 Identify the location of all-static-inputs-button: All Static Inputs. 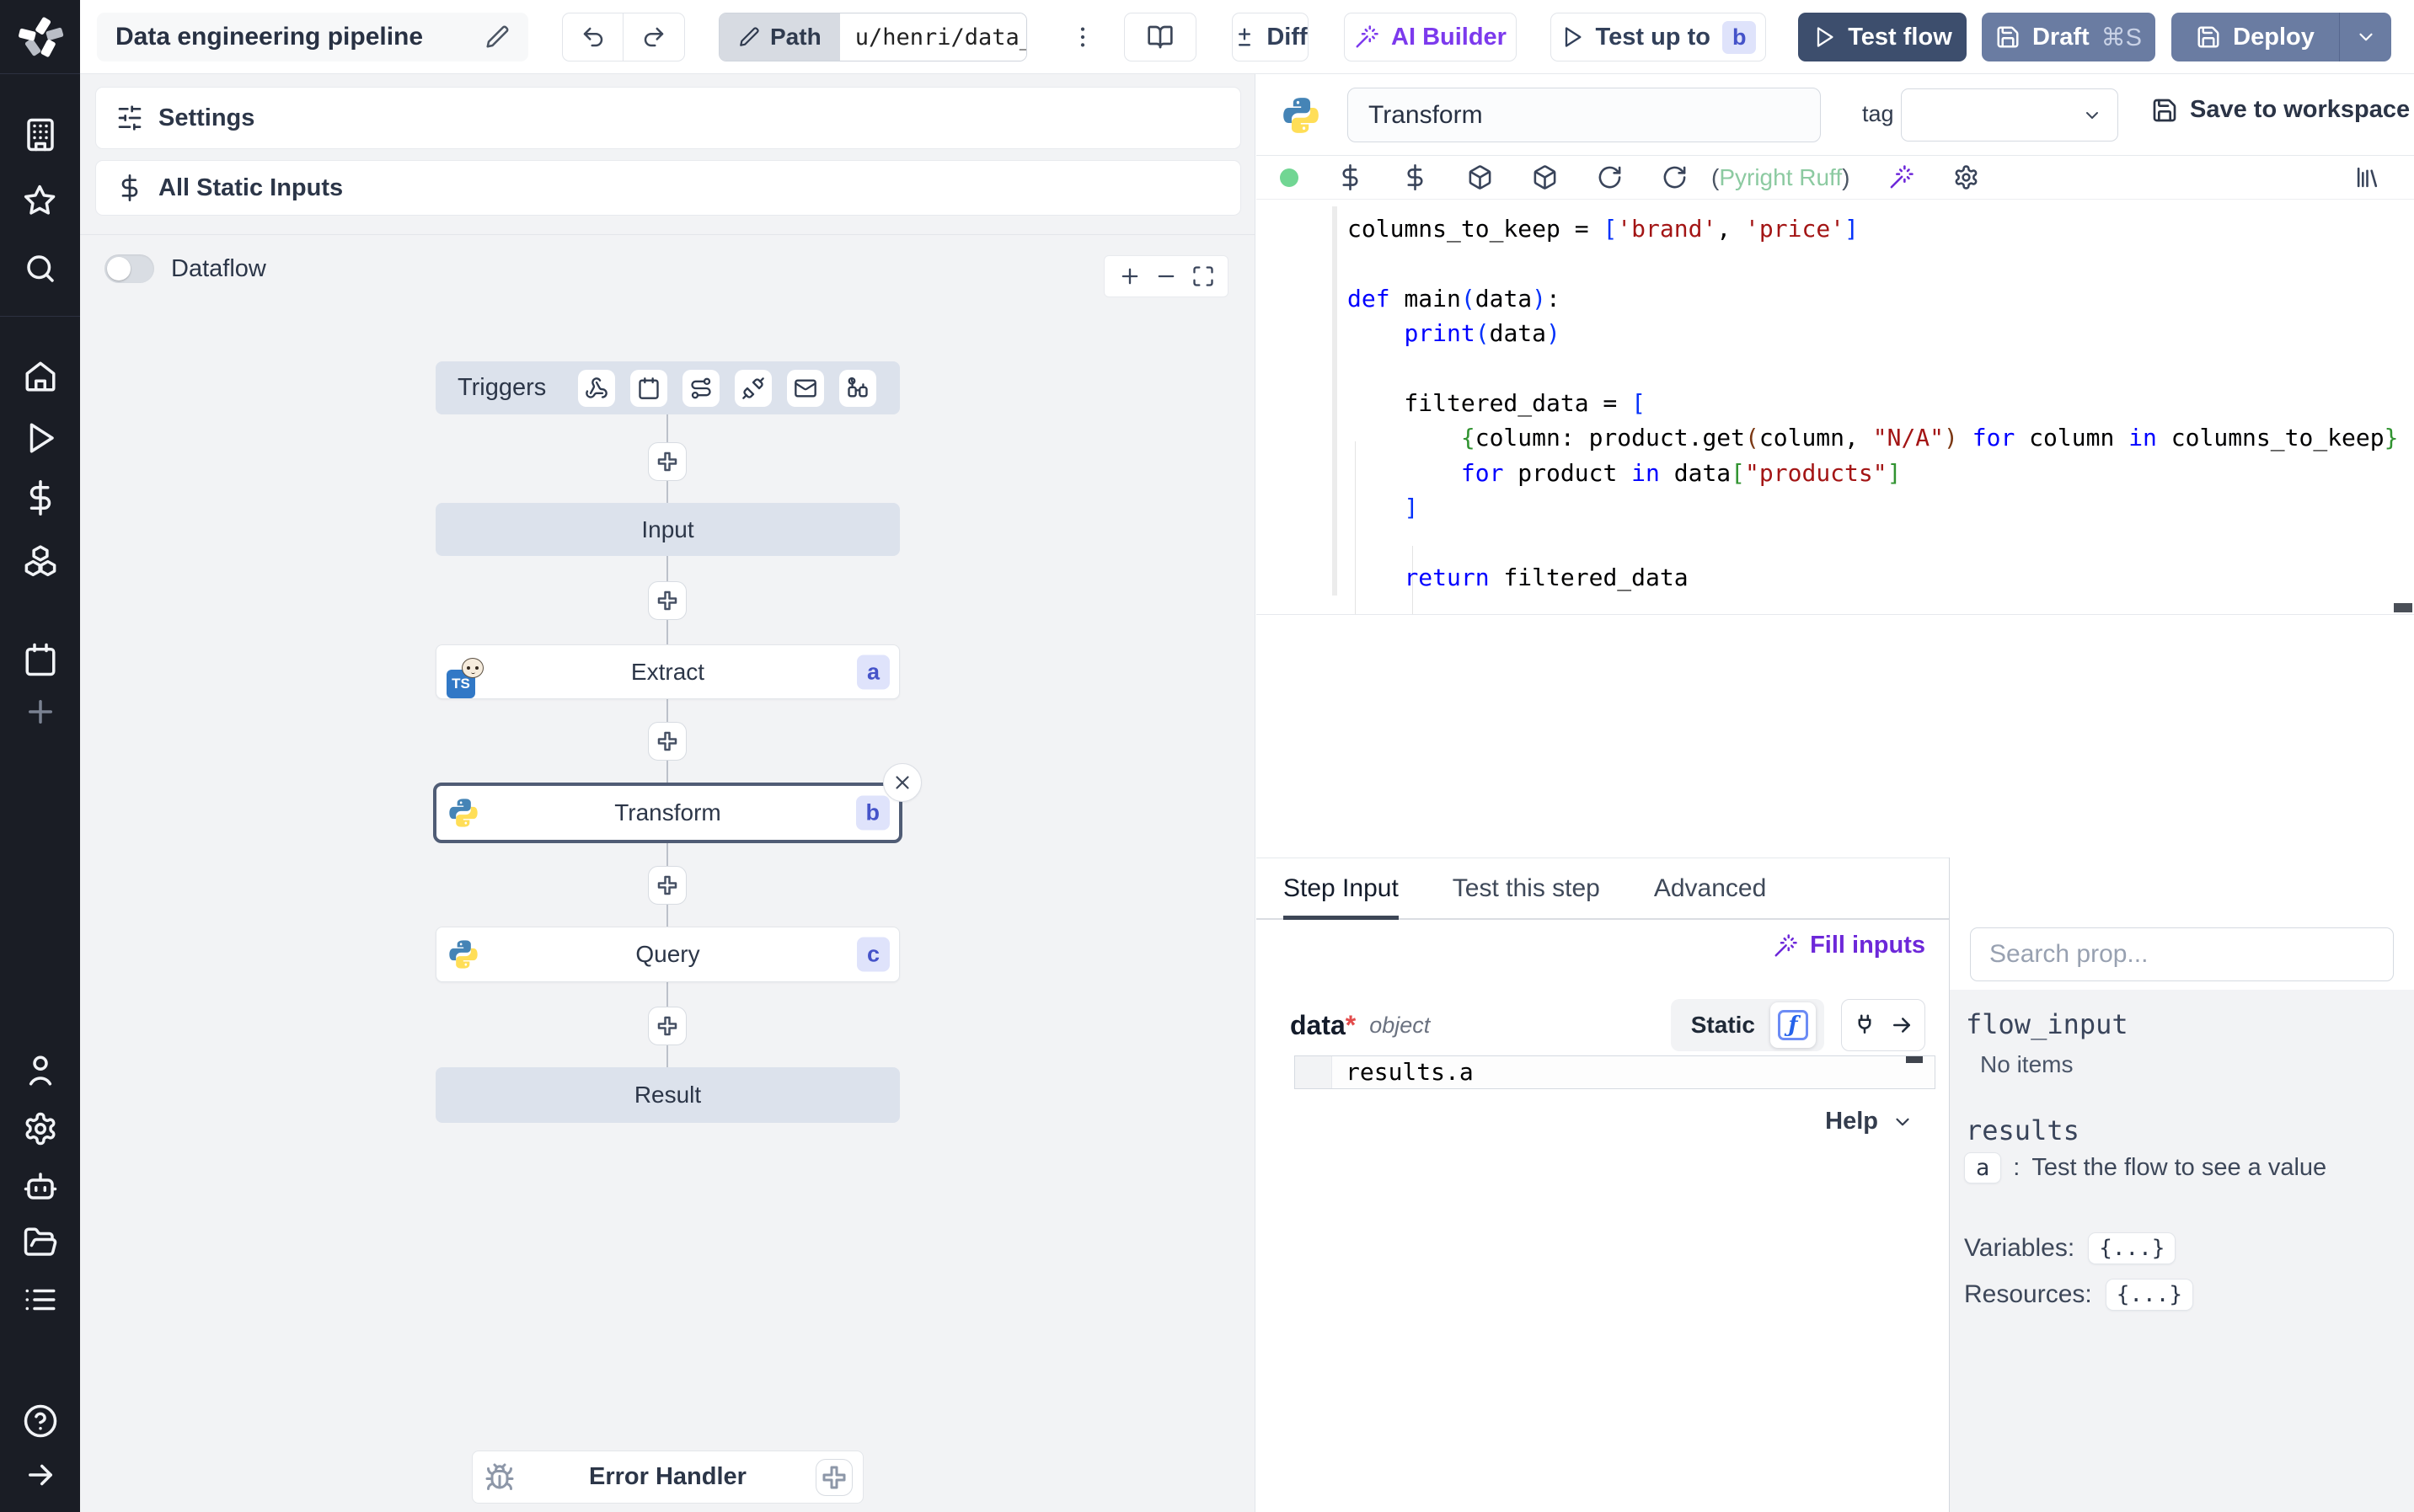
(668, 188).